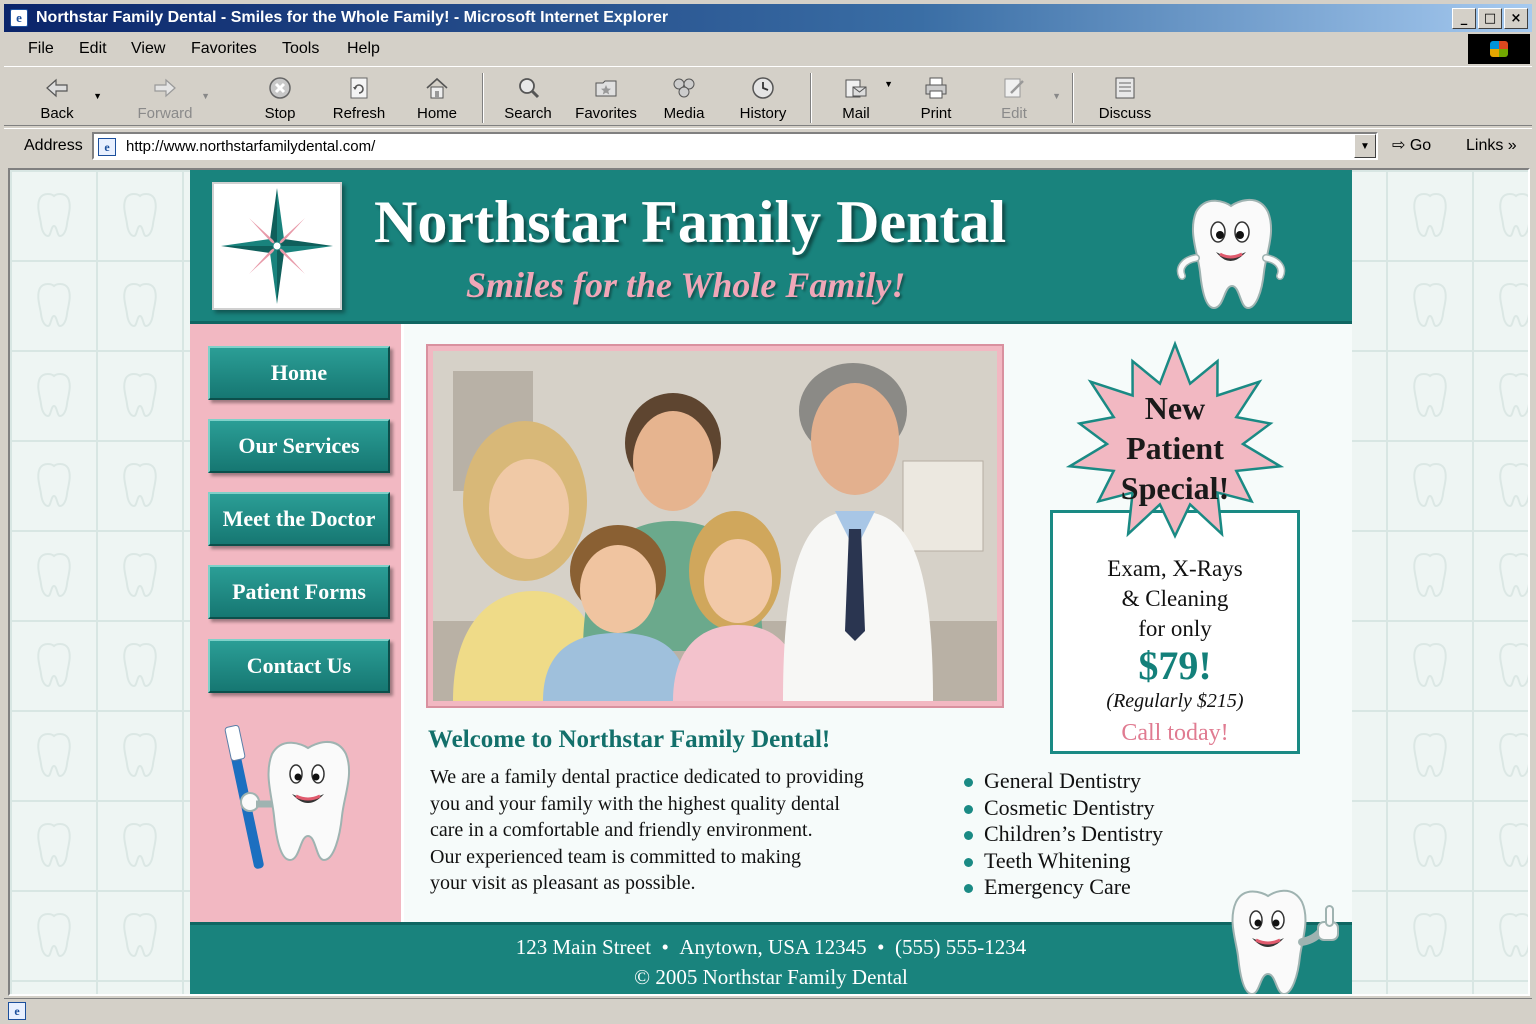  Describe the element at coordinates (250, 146) in the screenshot. I see `address-url: http://www.northstarfamilydental.com/` at that location.